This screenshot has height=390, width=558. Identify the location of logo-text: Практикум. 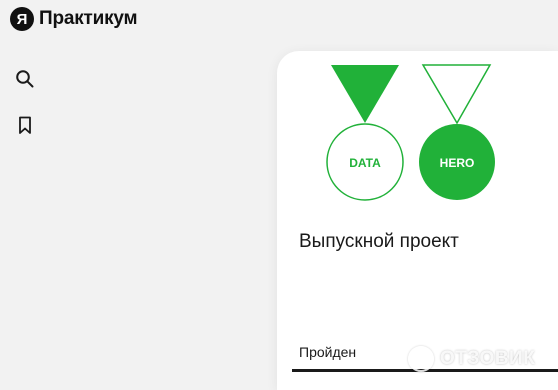
(88, 18).